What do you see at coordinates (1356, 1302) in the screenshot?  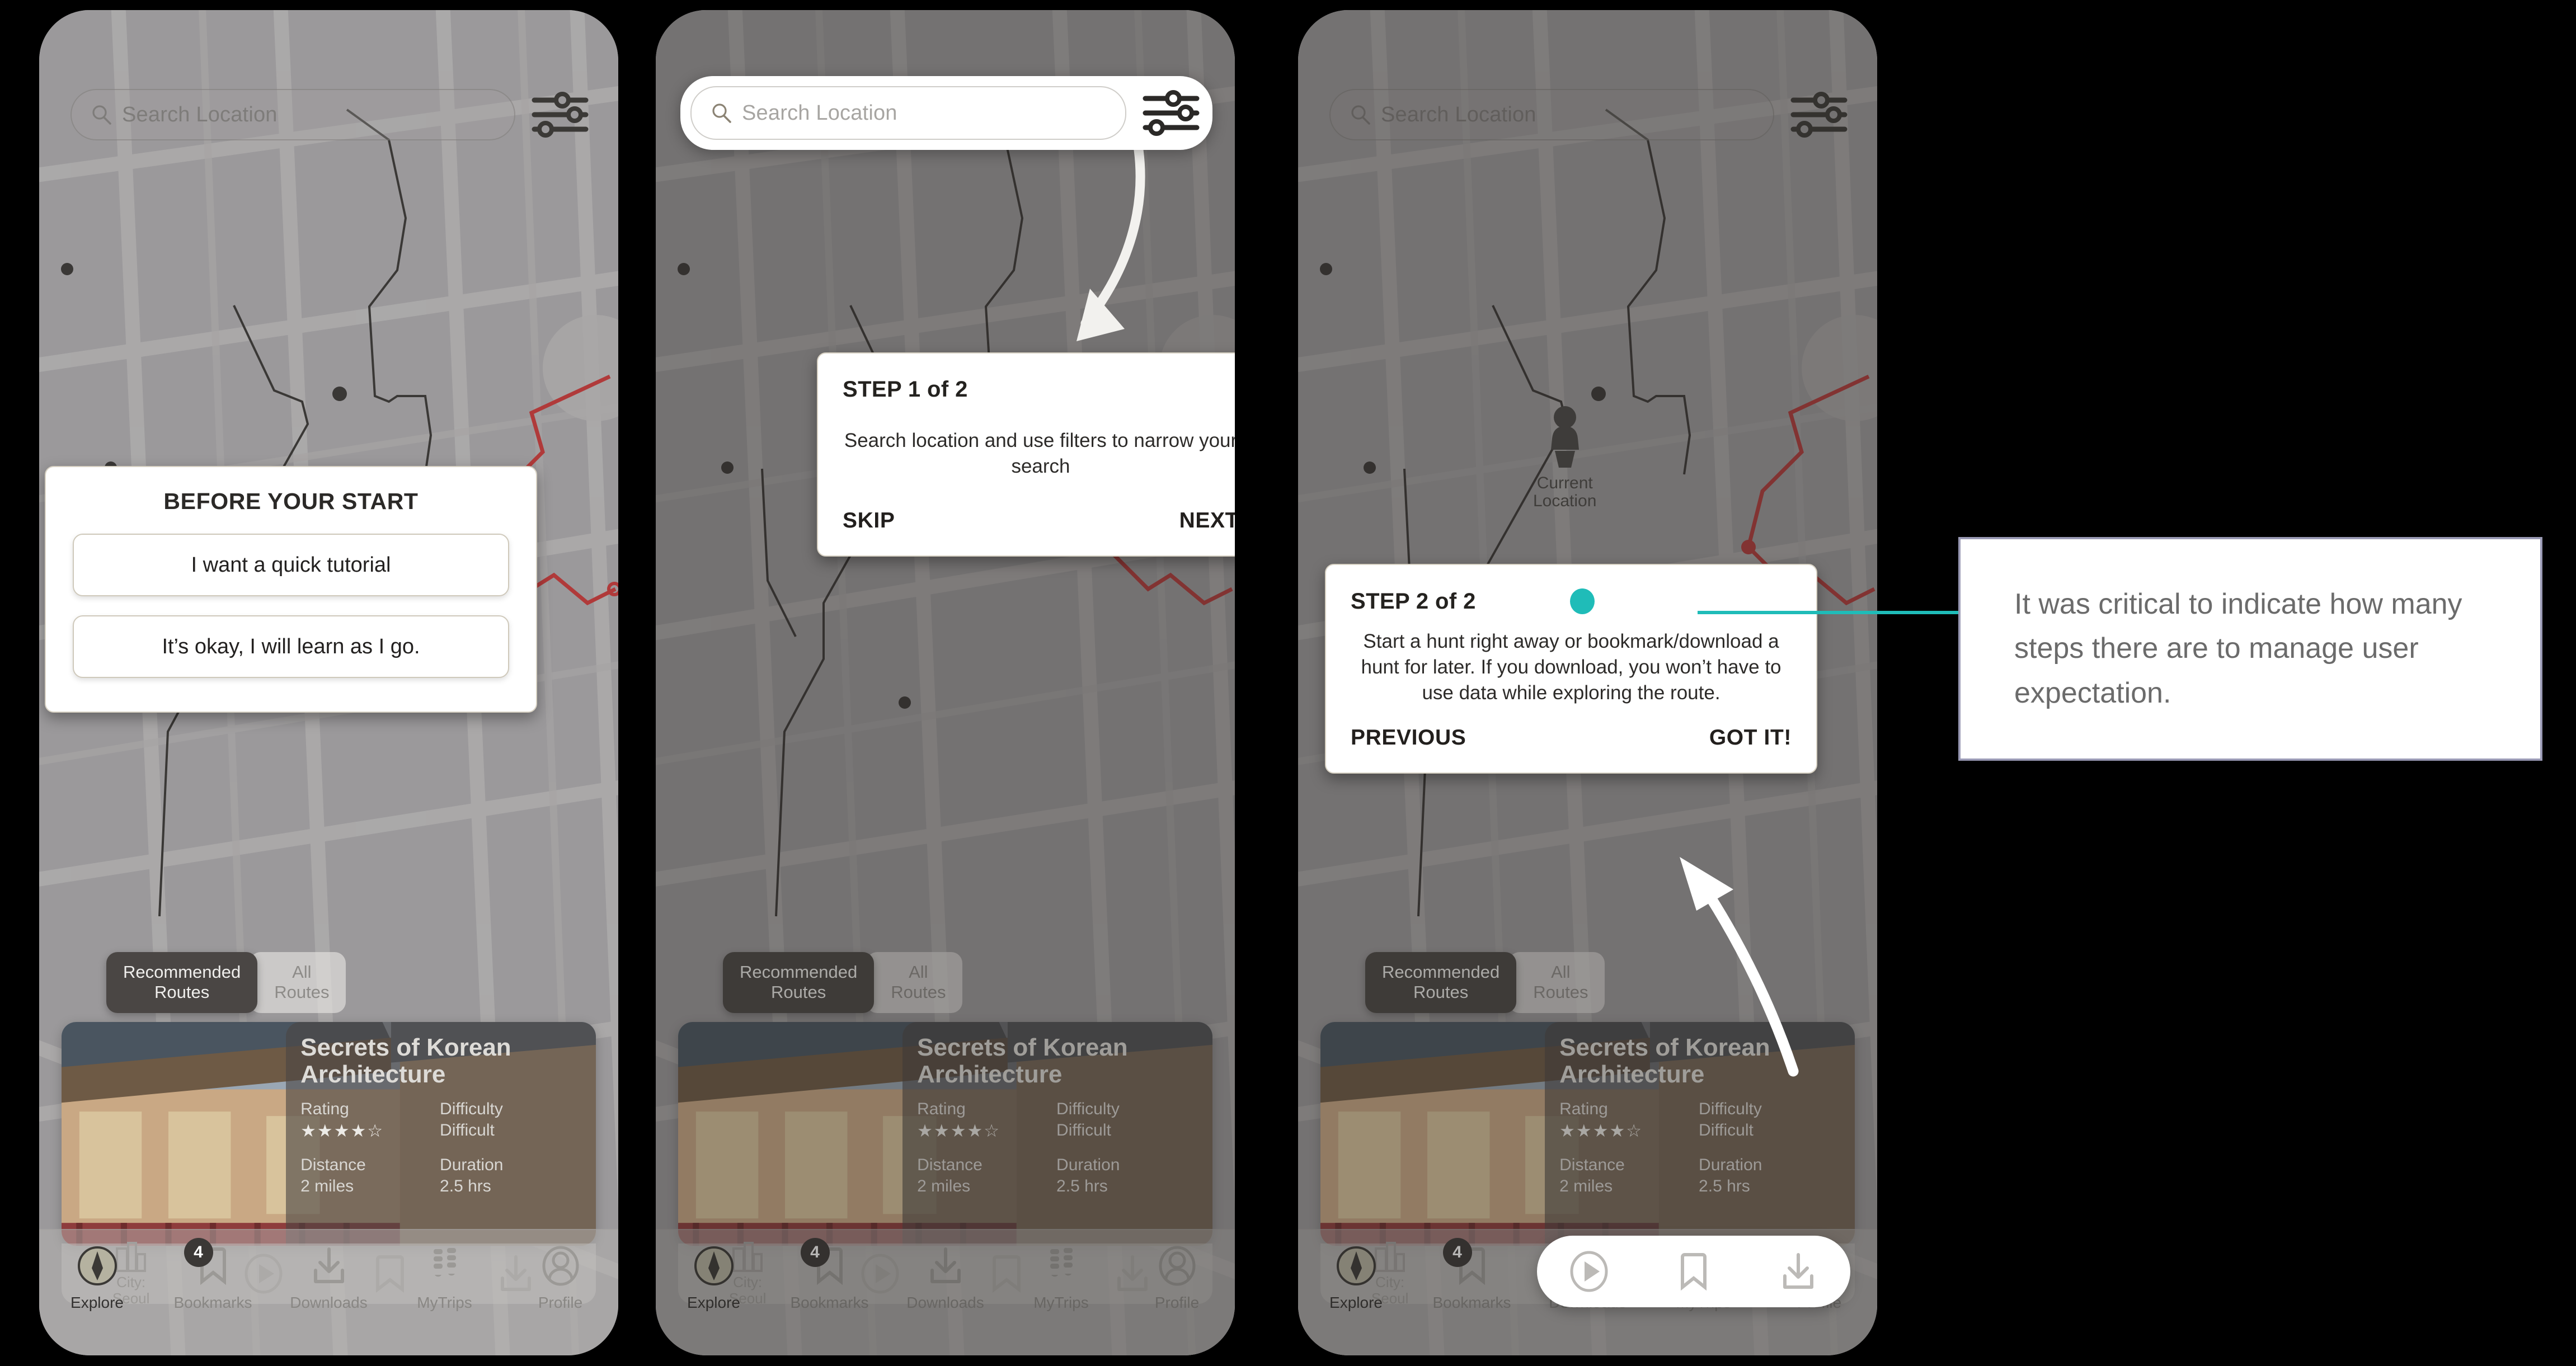 I see `nav-label-explore: Explore` at bounding box center [1356, 1302].